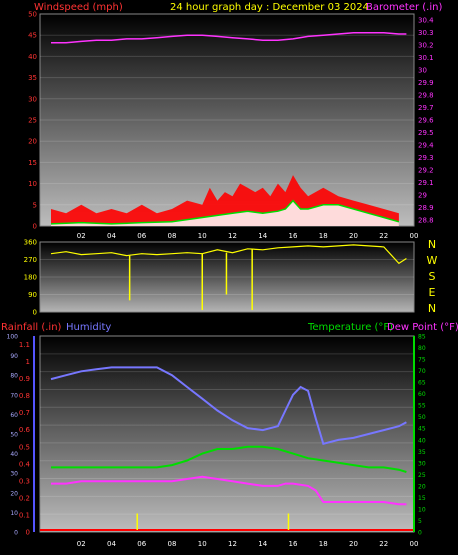 This screenshot has width=458, height=555. I want to click on barometer-label: Barometer (.in), so click(404, 7).